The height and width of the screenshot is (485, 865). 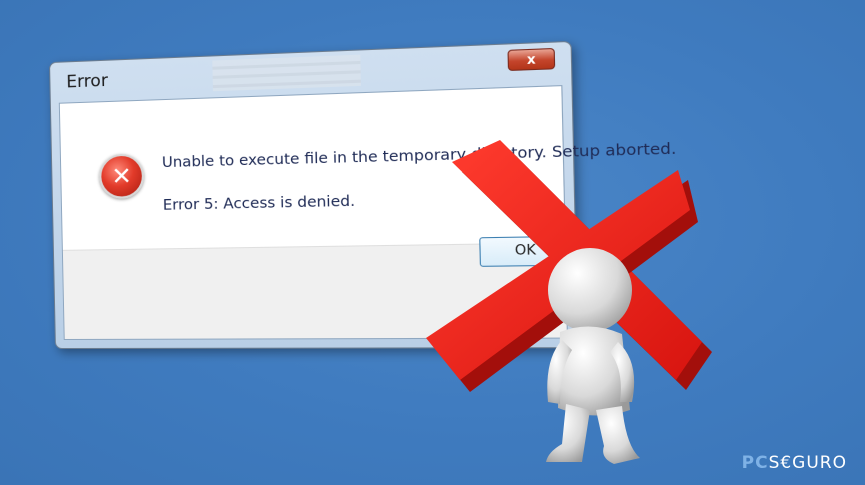 I want to click on watermark-prefix: PC, so click(x=755, y=463).